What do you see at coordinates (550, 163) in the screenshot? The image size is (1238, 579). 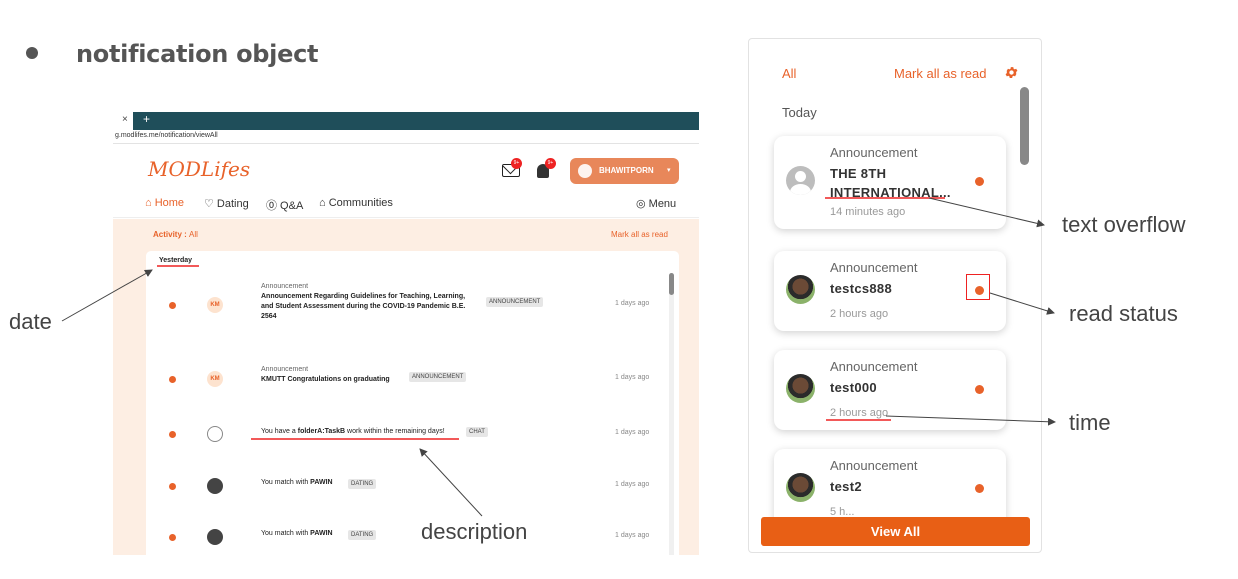 I see `bell-badge: 9+` at bounding box center [550, 163].